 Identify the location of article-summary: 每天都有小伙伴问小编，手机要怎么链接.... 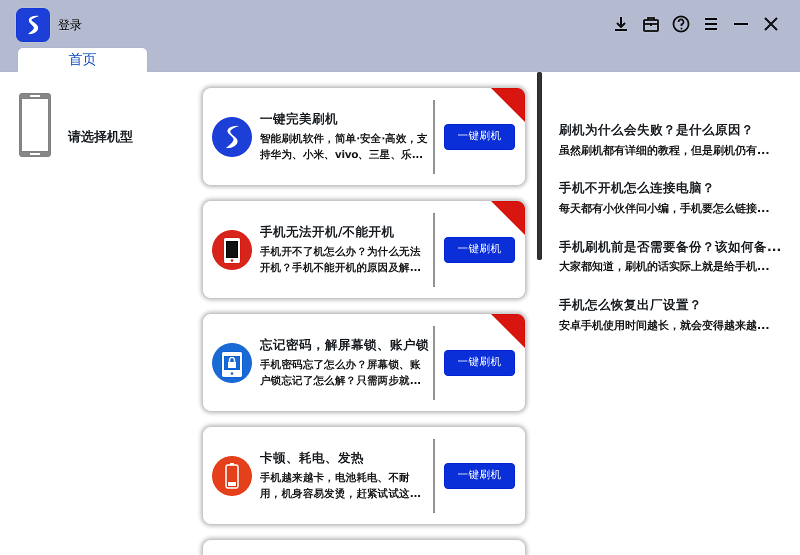
(665, 209).